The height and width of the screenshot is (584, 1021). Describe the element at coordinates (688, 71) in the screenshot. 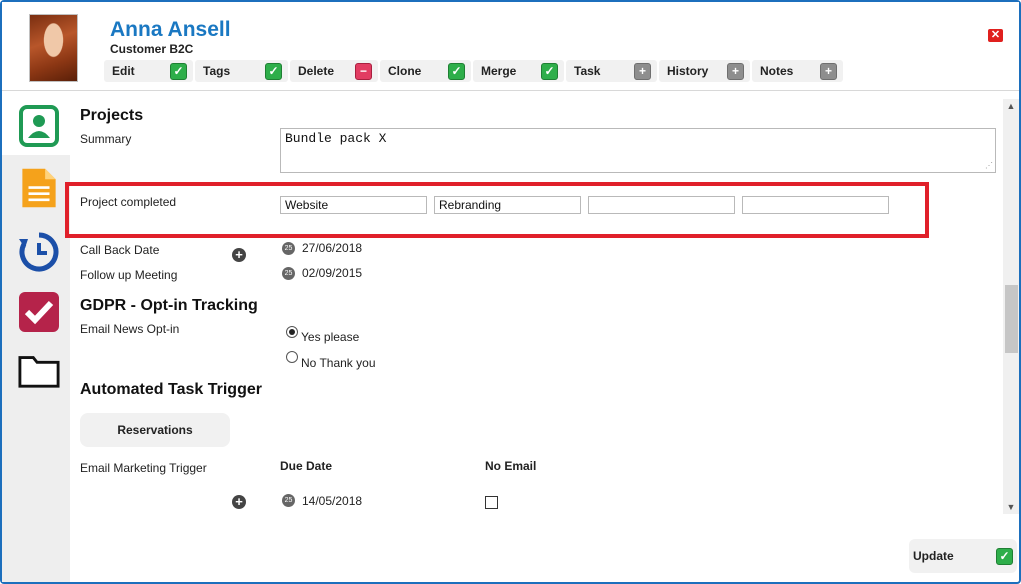

I see `history-label: History` at that location.